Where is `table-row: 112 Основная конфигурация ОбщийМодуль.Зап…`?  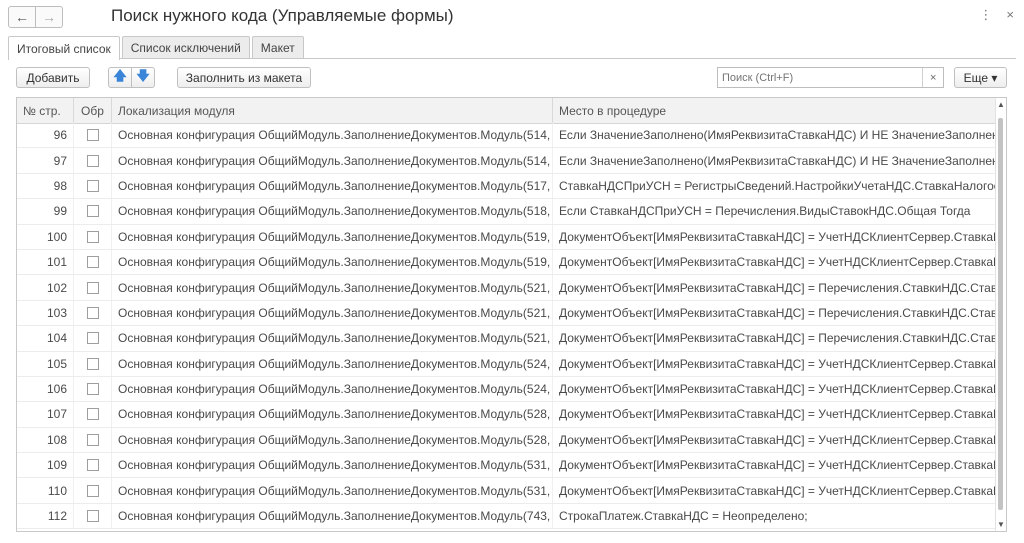 table-row: 112 Основная конфигурация ОбщийМодуль.Зап… is located at coordinates (507, 516).